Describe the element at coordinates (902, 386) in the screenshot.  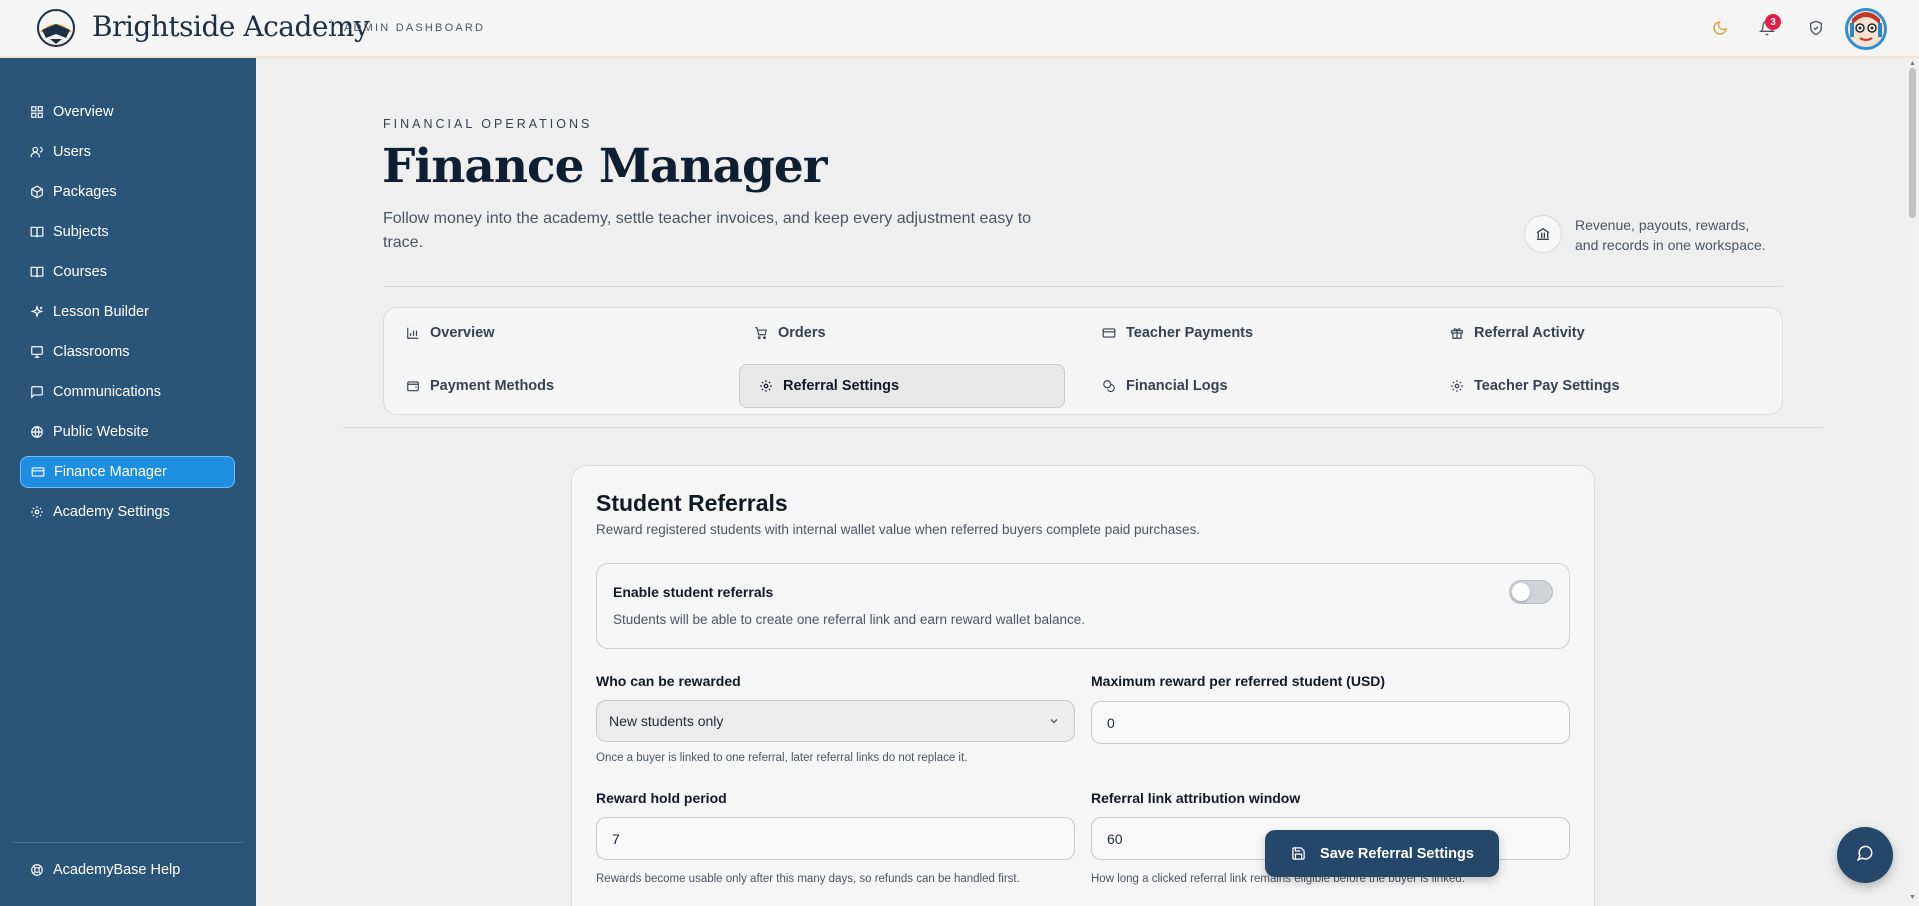
I see `tab-referral-settings: Referral Settings` at that location.